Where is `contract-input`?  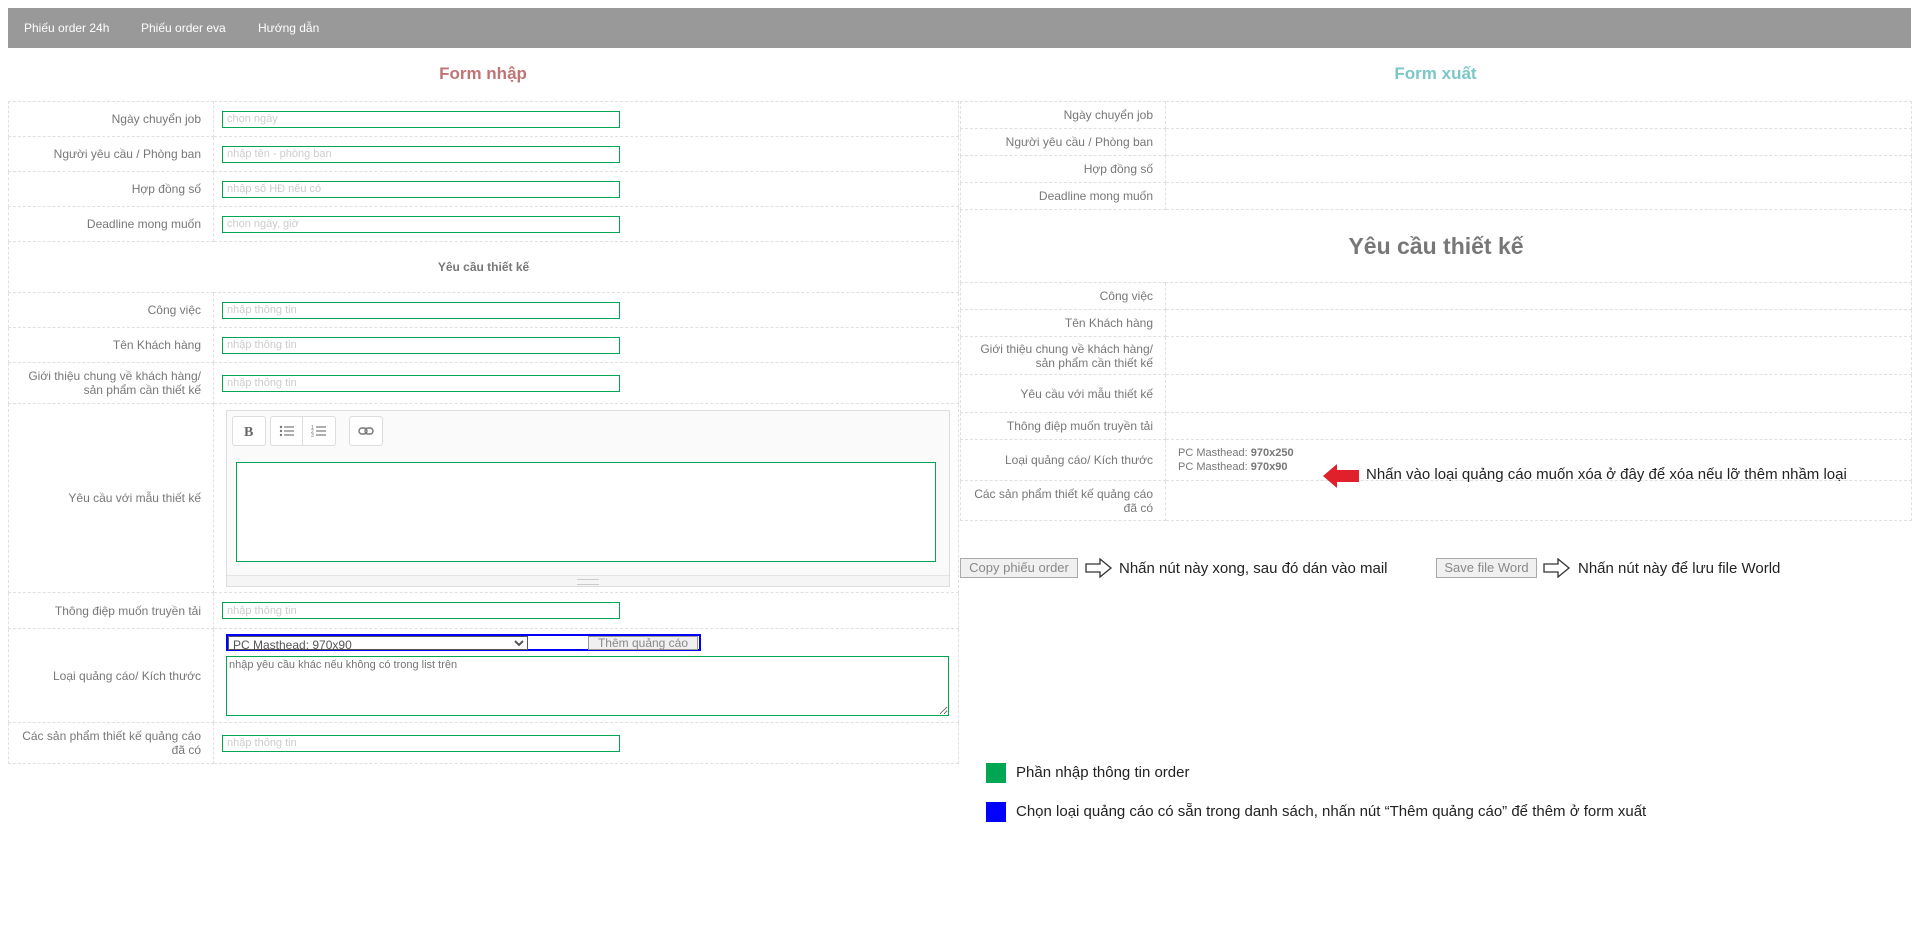 contract-input is located at coordinates (421, 189).